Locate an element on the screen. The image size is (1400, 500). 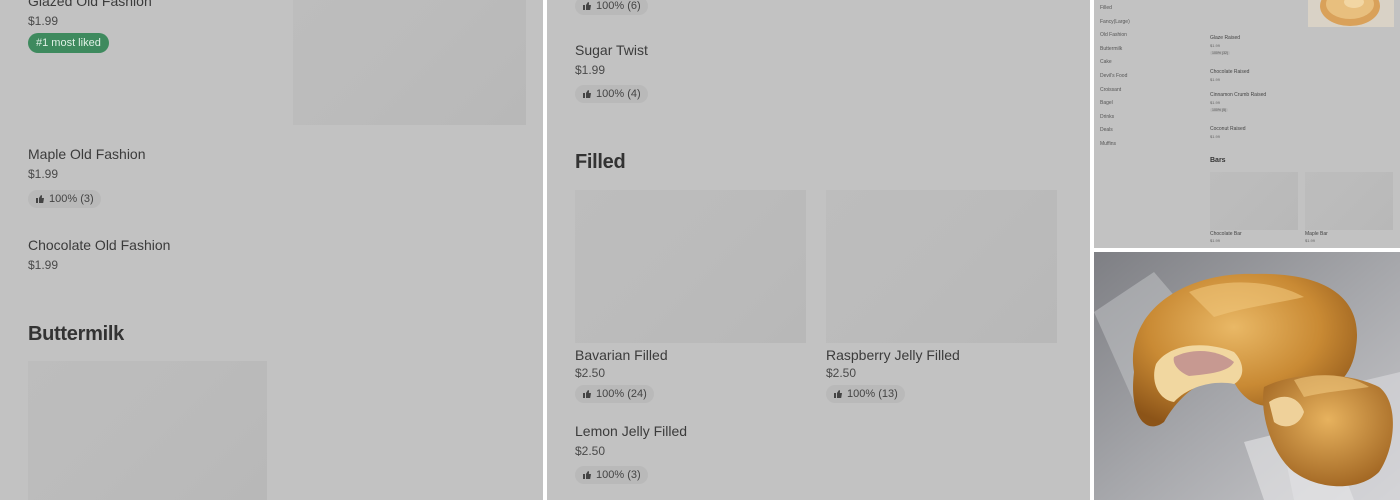
nav-item: Drinks is located at coordinates (1107, 117).